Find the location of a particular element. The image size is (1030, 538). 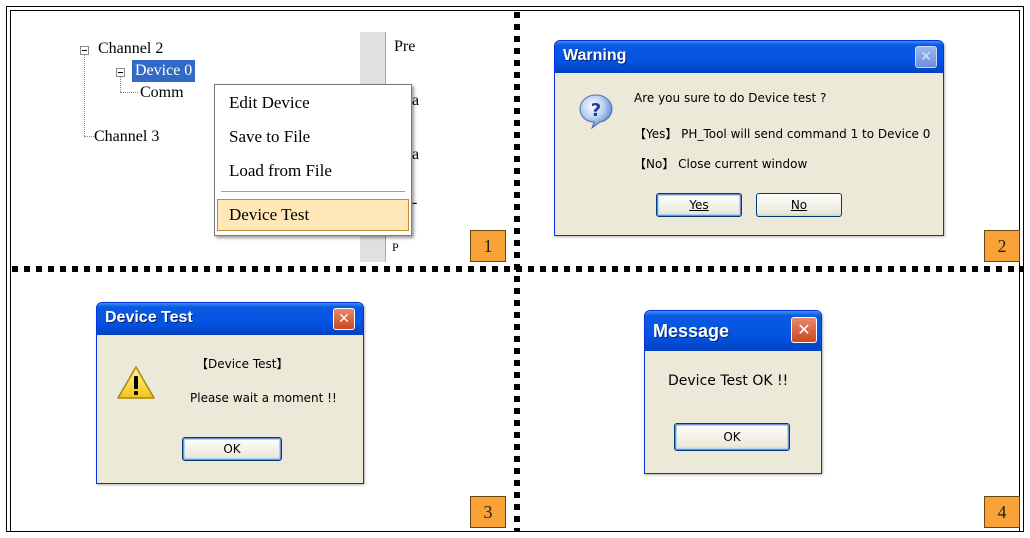

dialog-question: Are you sure to do Device test ? is located at coordinates (730, 98).